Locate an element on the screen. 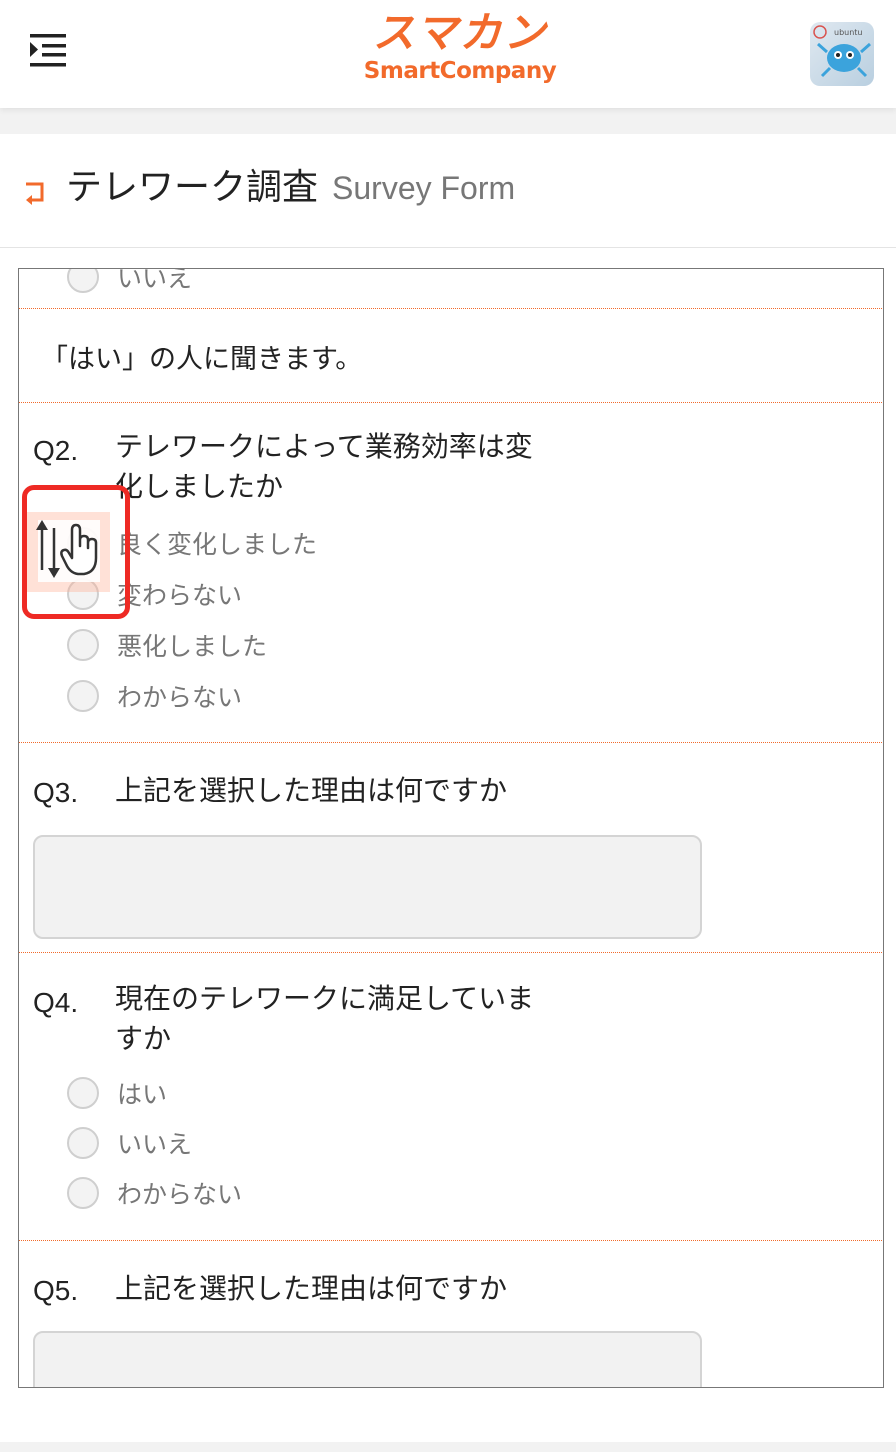 This screenshot has width=896, height=1452. ubuntu-crab-avatar-icon: ubuntu is located at coordinates (842, 51).